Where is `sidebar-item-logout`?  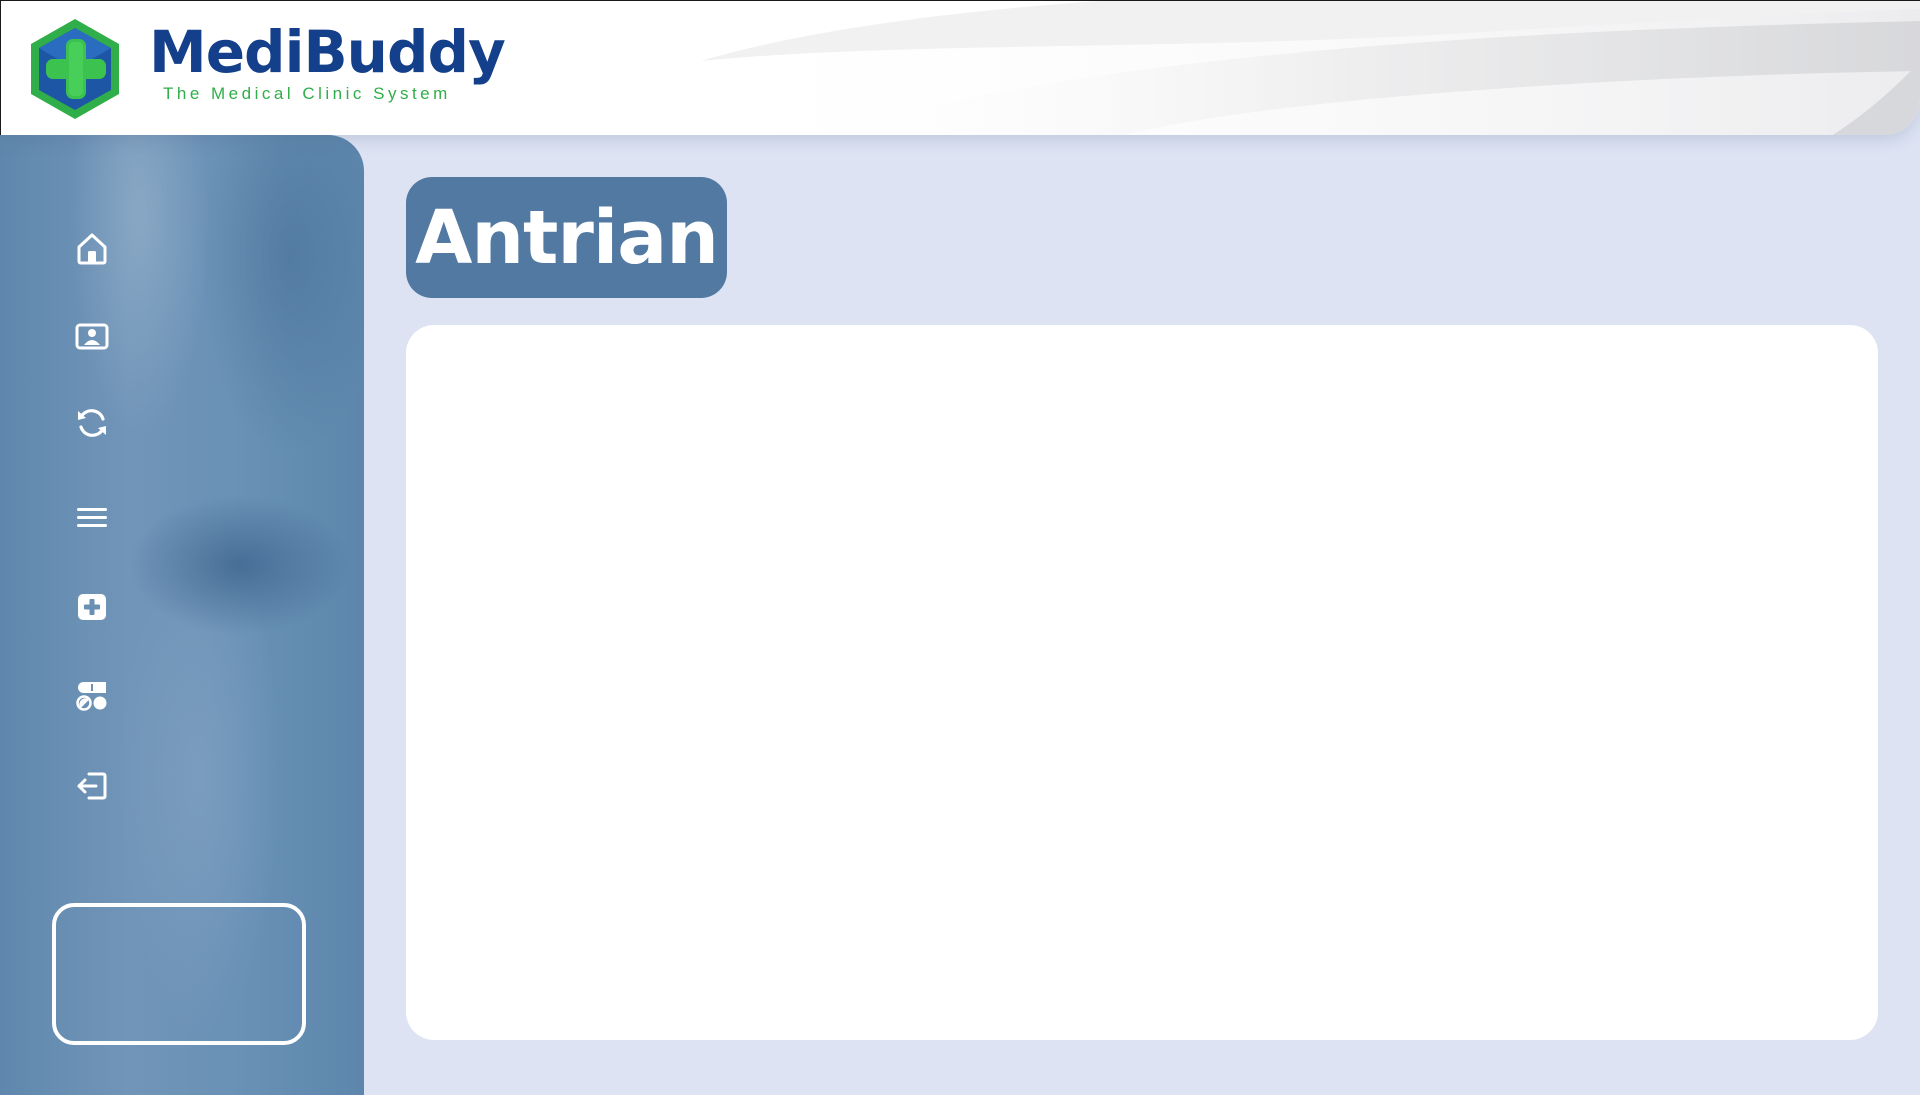 sidebar-item-logout is located at coordinates (92, 786).